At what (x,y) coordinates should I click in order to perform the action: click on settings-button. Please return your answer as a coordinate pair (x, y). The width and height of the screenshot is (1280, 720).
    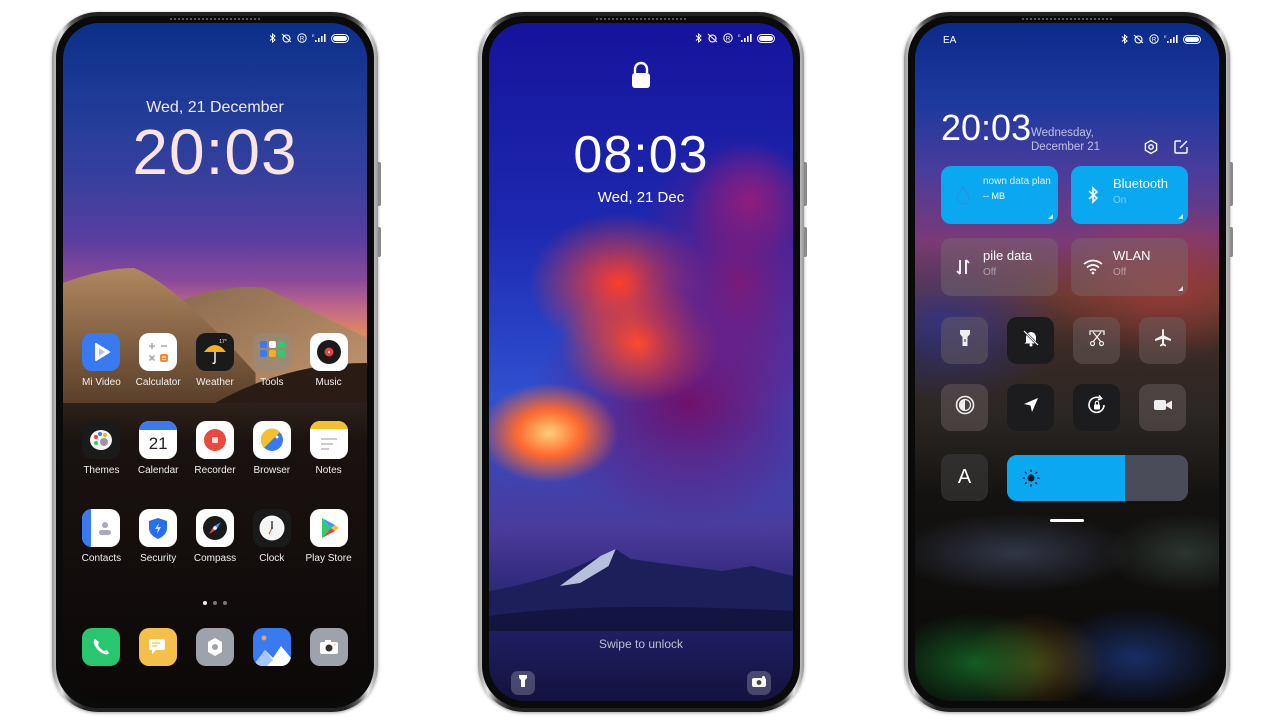
    Looking at the image, I should click on (1151, 148).